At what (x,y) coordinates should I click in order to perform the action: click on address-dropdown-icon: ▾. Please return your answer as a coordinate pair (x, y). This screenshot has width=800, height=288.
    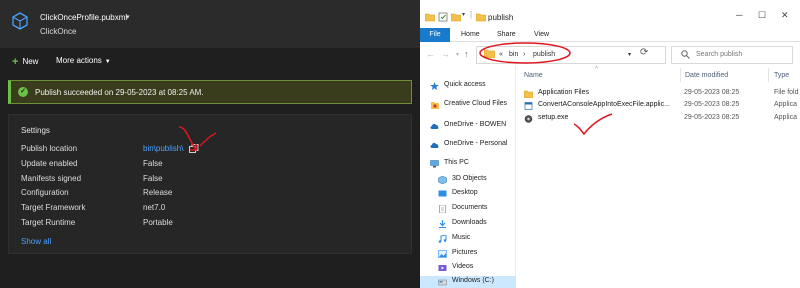
    Looking at the image, I should click on (629, 54).